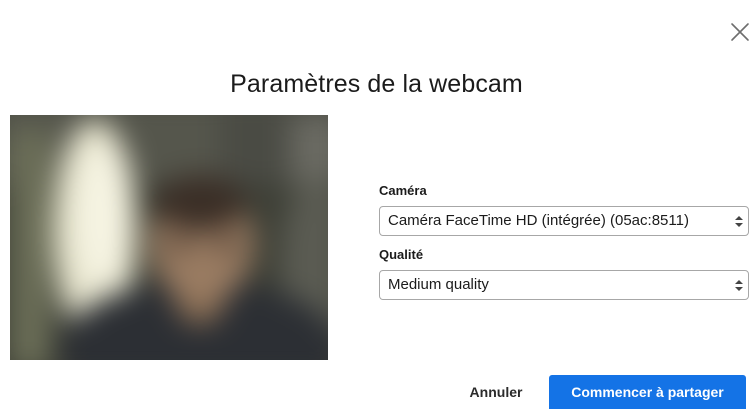  I want to click on camera-label: Caméra, so click(403, 190).